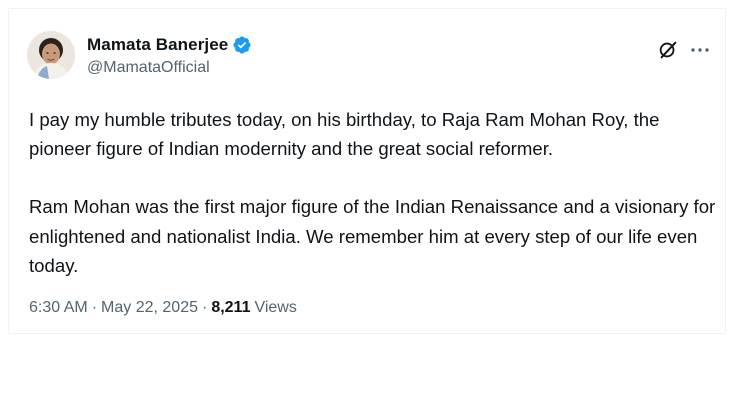  What do you see at coordinates (242, 45) in the screenshot?
I see `verified-badge-icon` at bounding box center [242, 45].